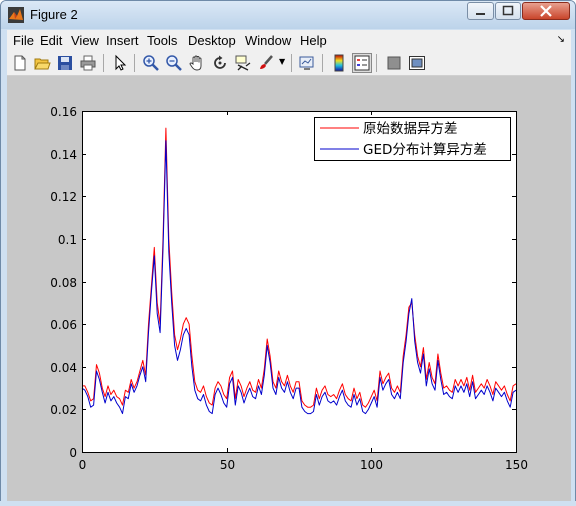  I want to click on rotate-3d-icon, so click(220, 62).